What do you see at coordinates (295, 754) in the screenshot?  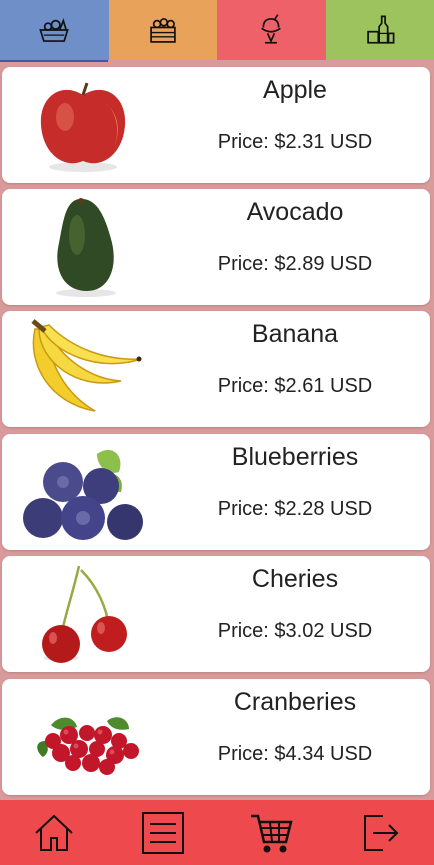 I see `product-price: Price: $4.34 USD` at bounding box center [295, 754].